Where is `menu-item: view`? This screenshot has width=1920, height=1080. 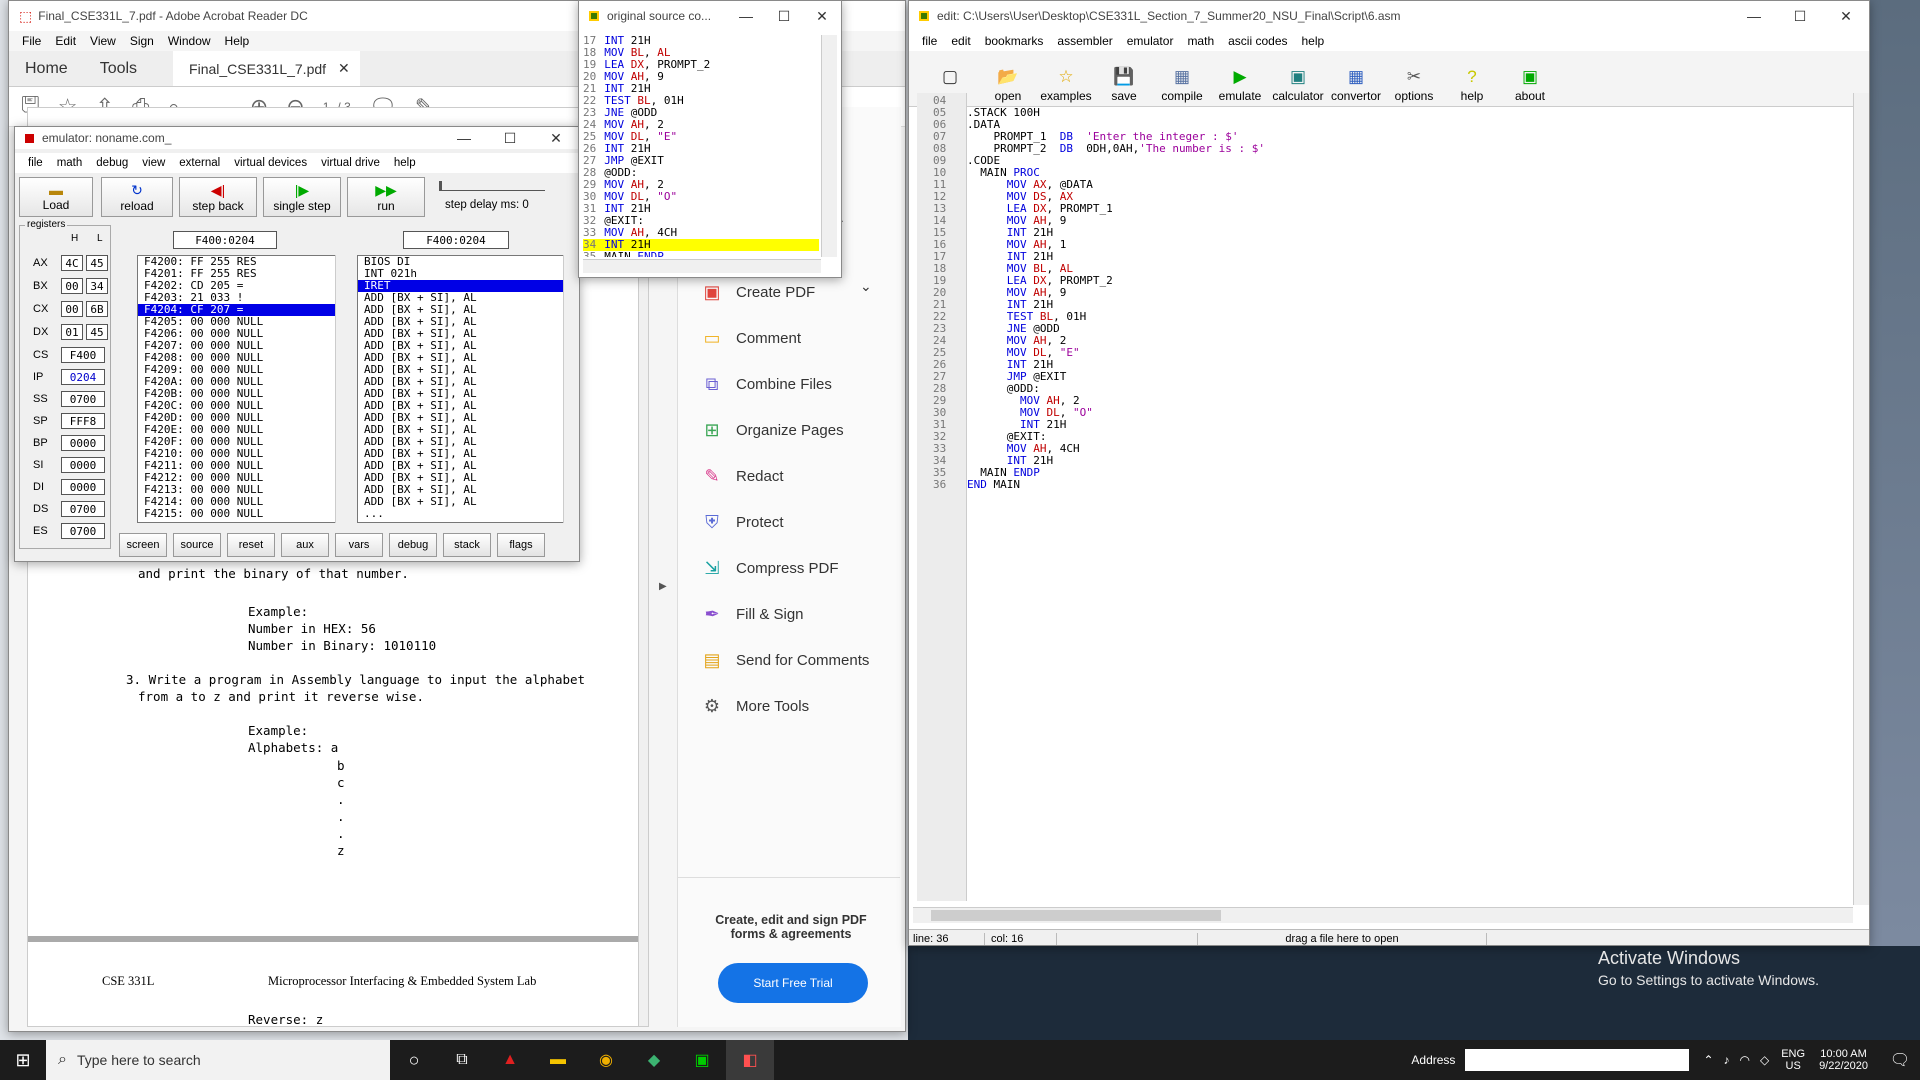 menu-item: view is located at coordinates (153, 163).